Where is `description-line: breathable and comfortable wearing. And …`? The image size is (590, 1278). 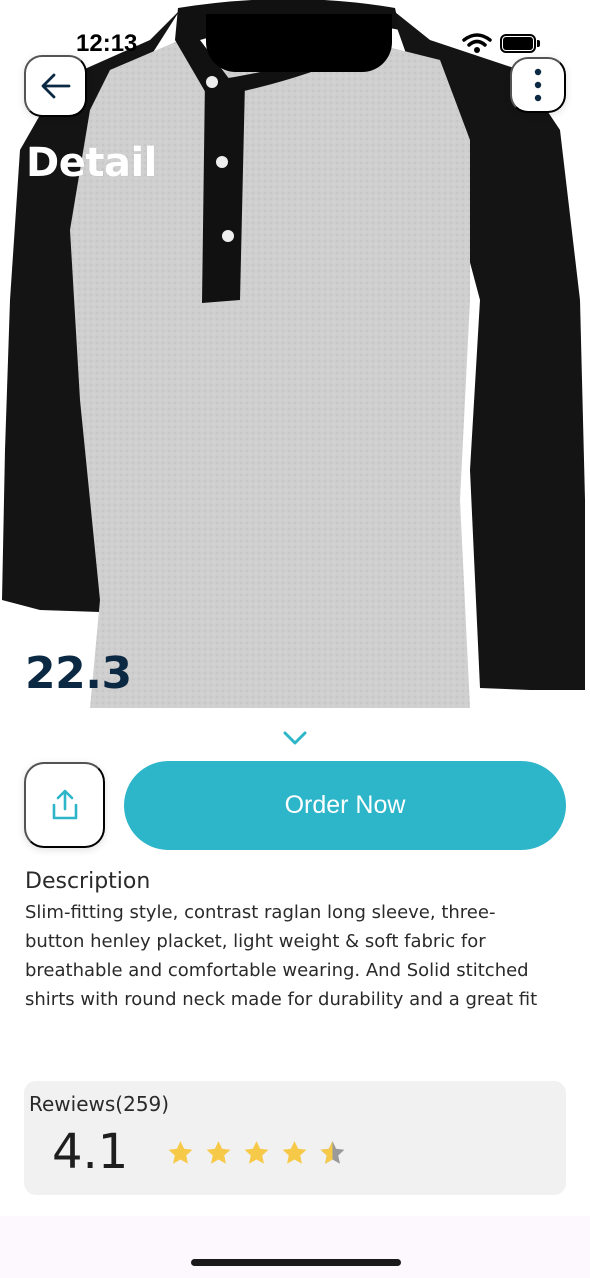
description-line: breathable and comfortable wearing. And … is located at coordinates (277, 970).